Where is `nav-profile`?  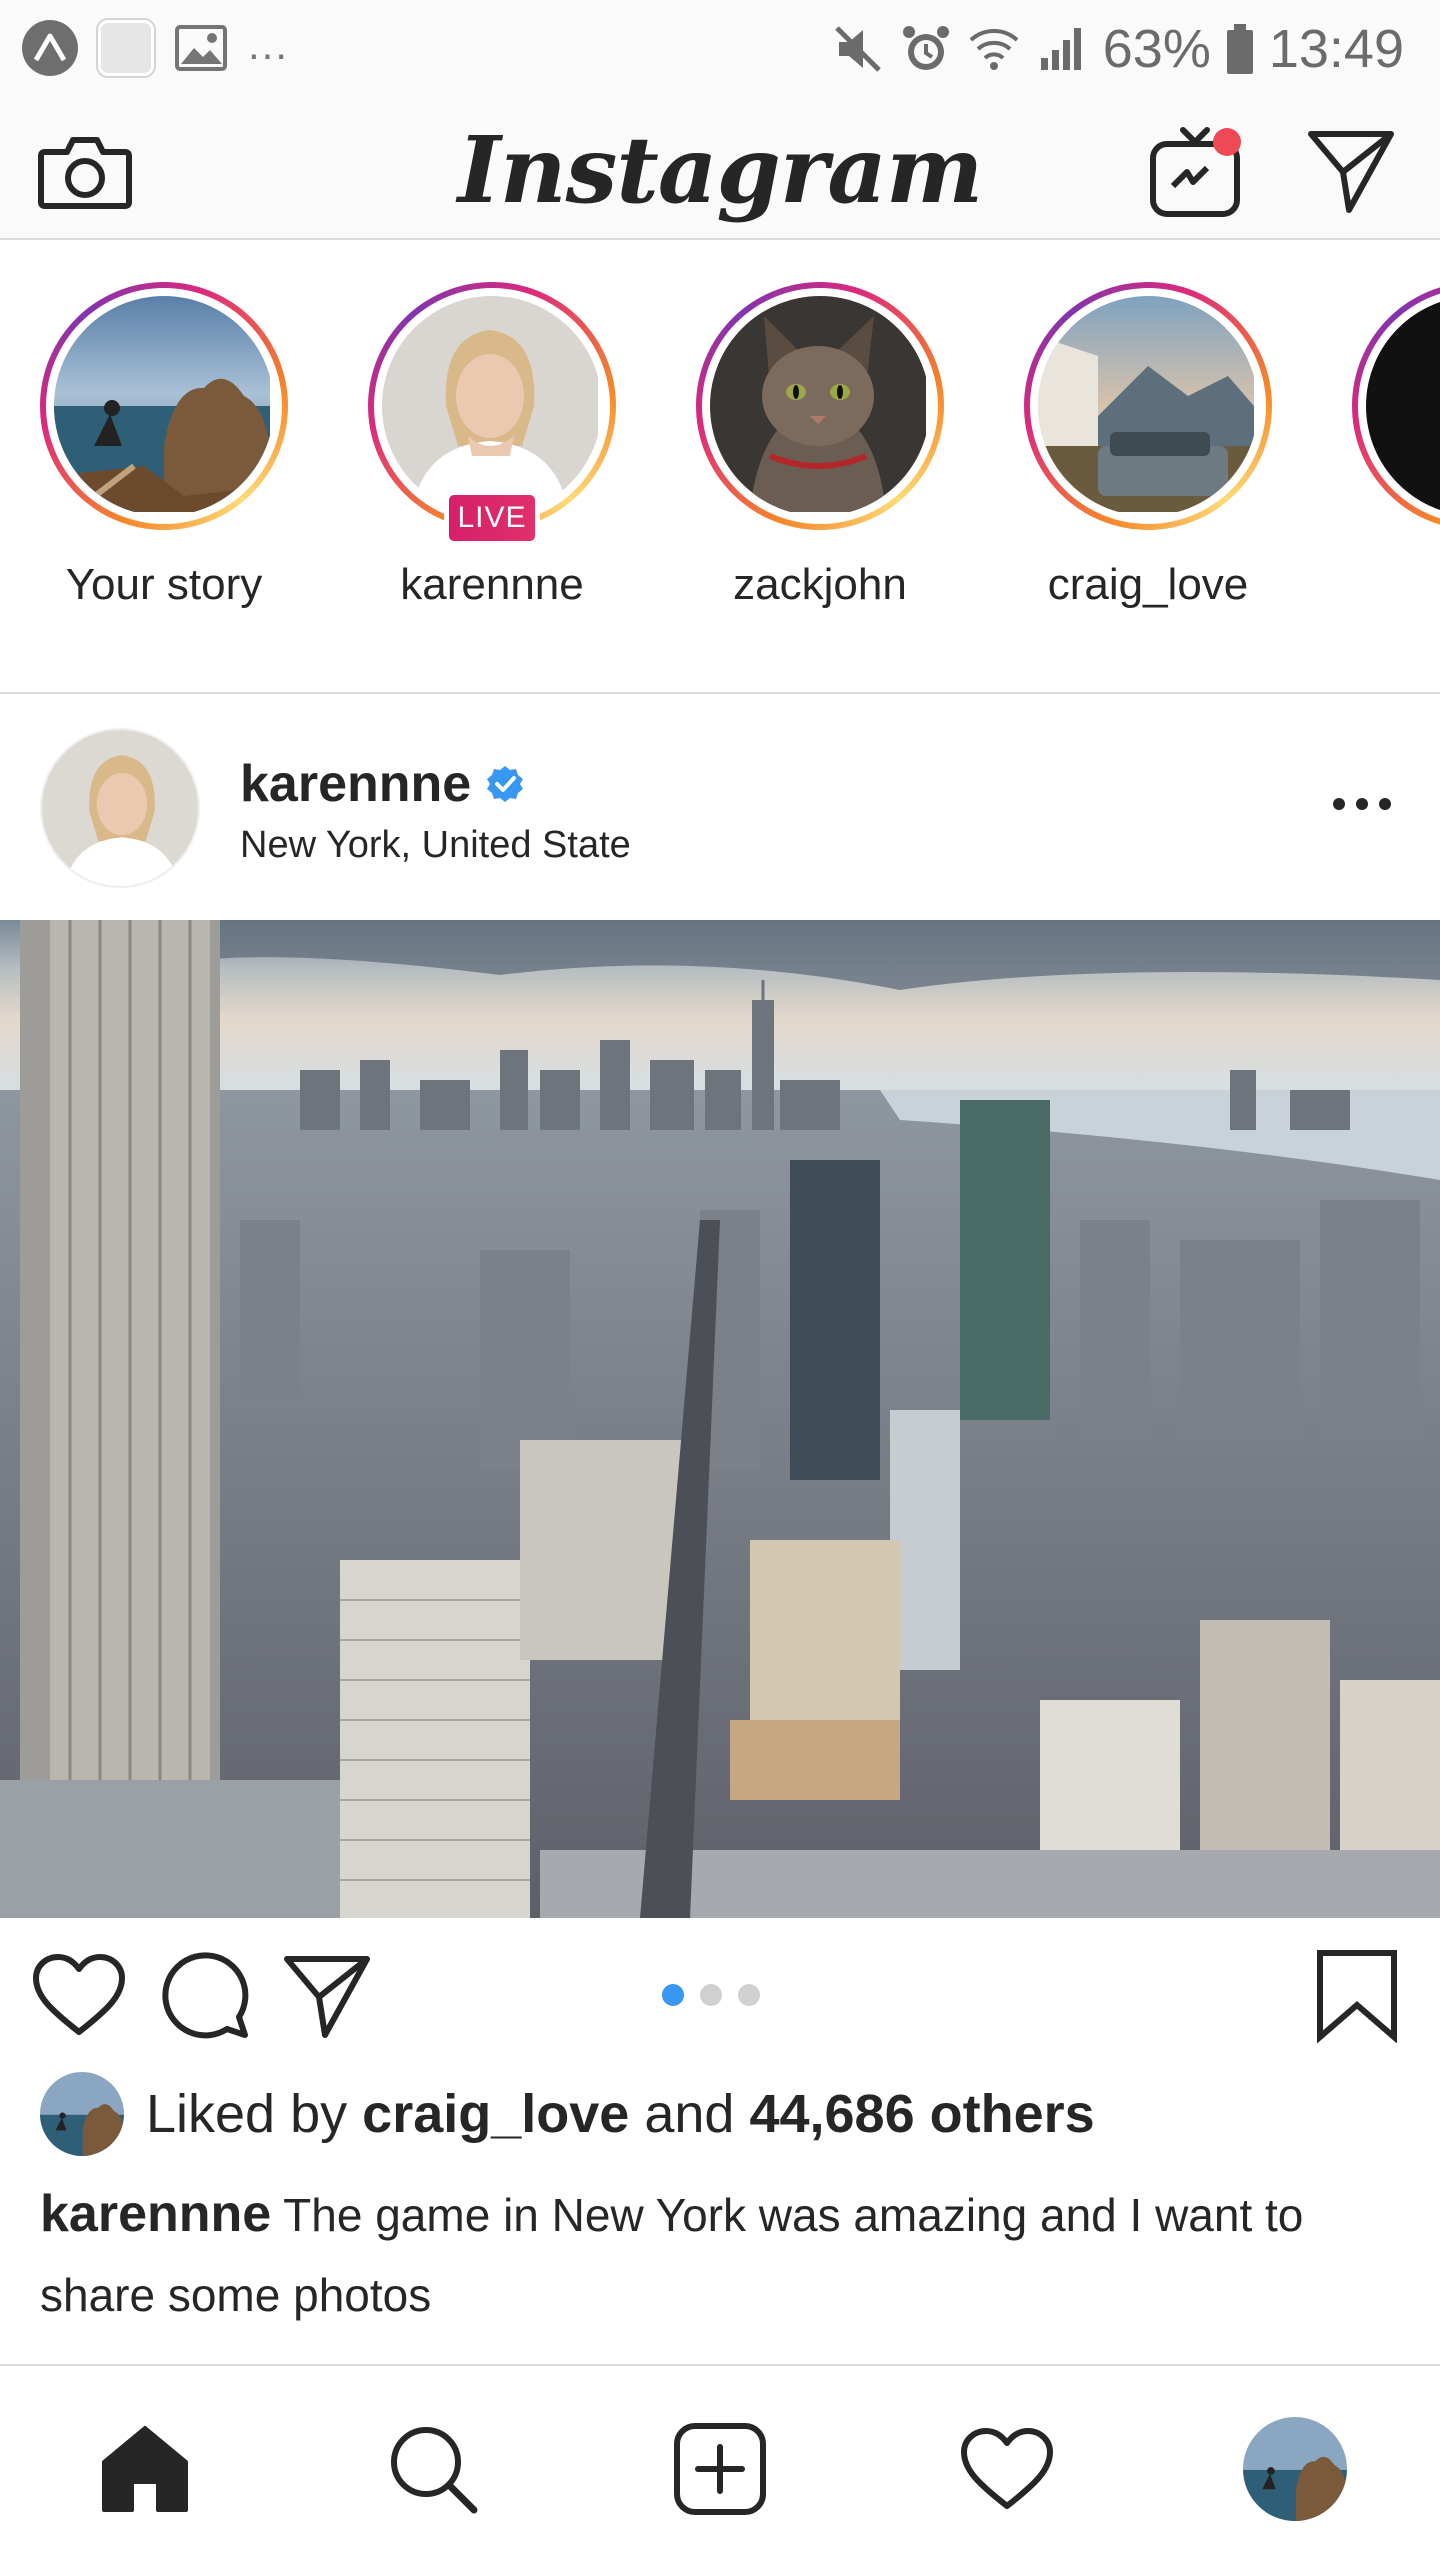 nav-profile is located at coordinates (1295, 2469).